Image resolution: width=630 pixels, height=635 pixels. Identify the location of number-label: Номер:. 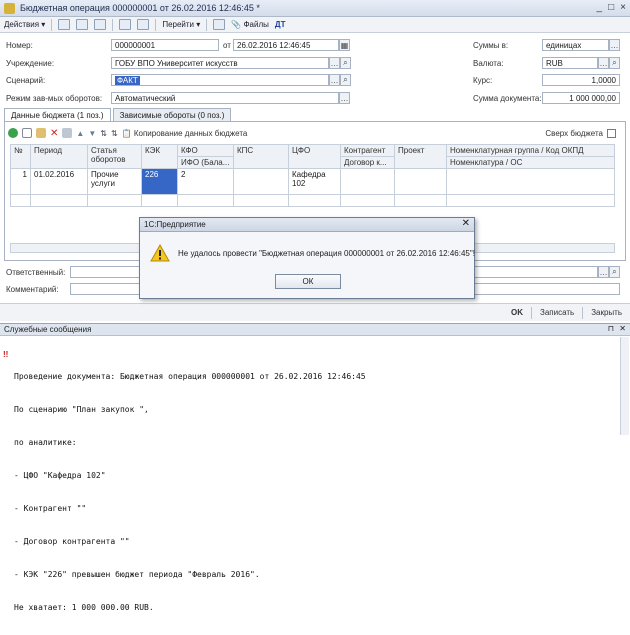
(19, 45).